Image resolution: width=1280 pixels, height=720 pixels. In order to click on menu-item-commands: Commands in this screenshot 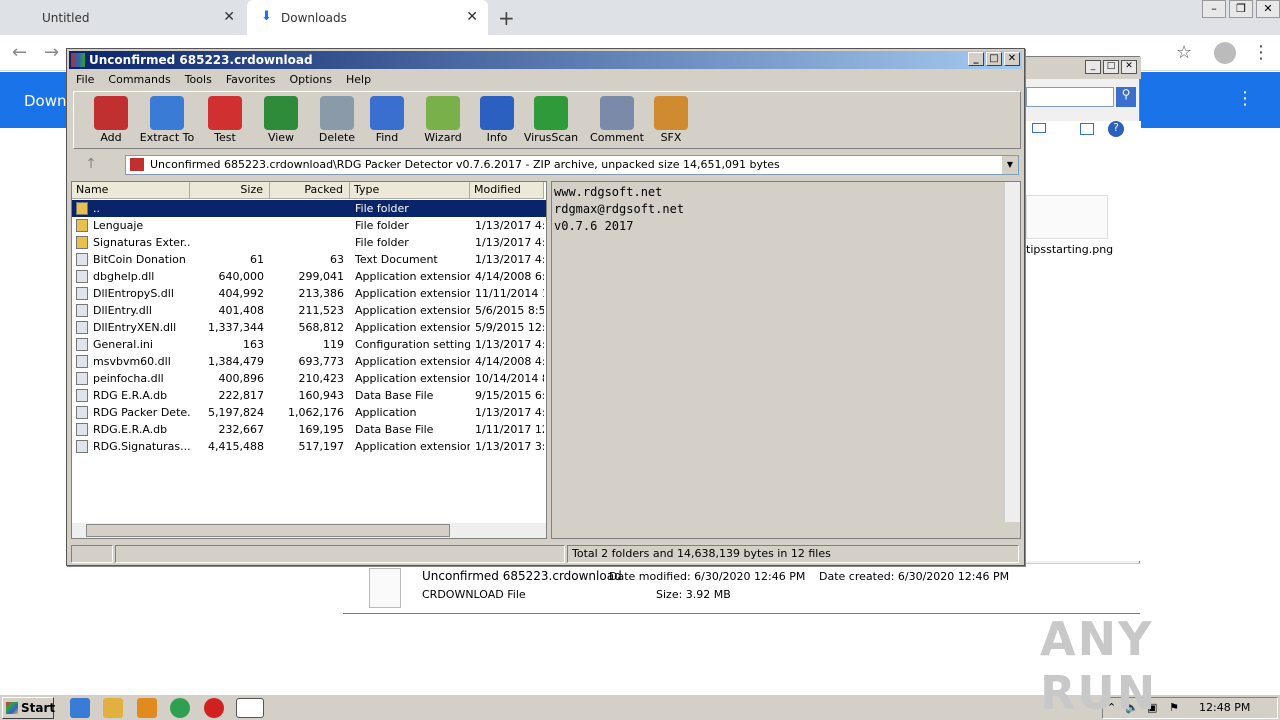, I will do `click(139, 79)`.